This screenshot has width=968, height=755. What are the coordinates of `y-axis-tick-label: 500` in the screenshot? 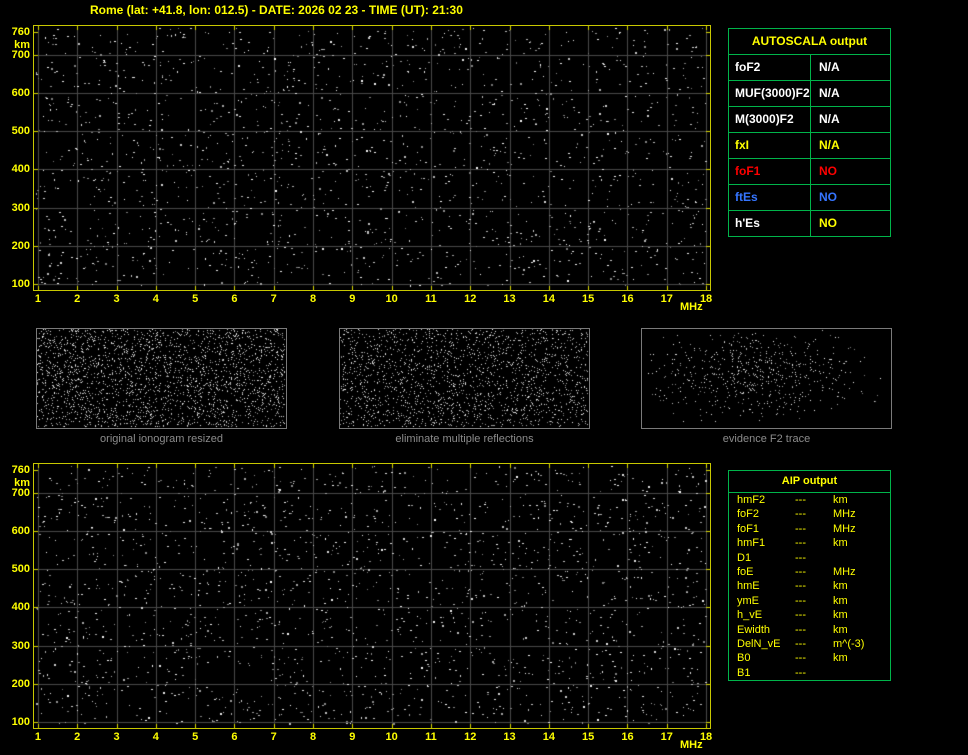 It's located at (20, 131).